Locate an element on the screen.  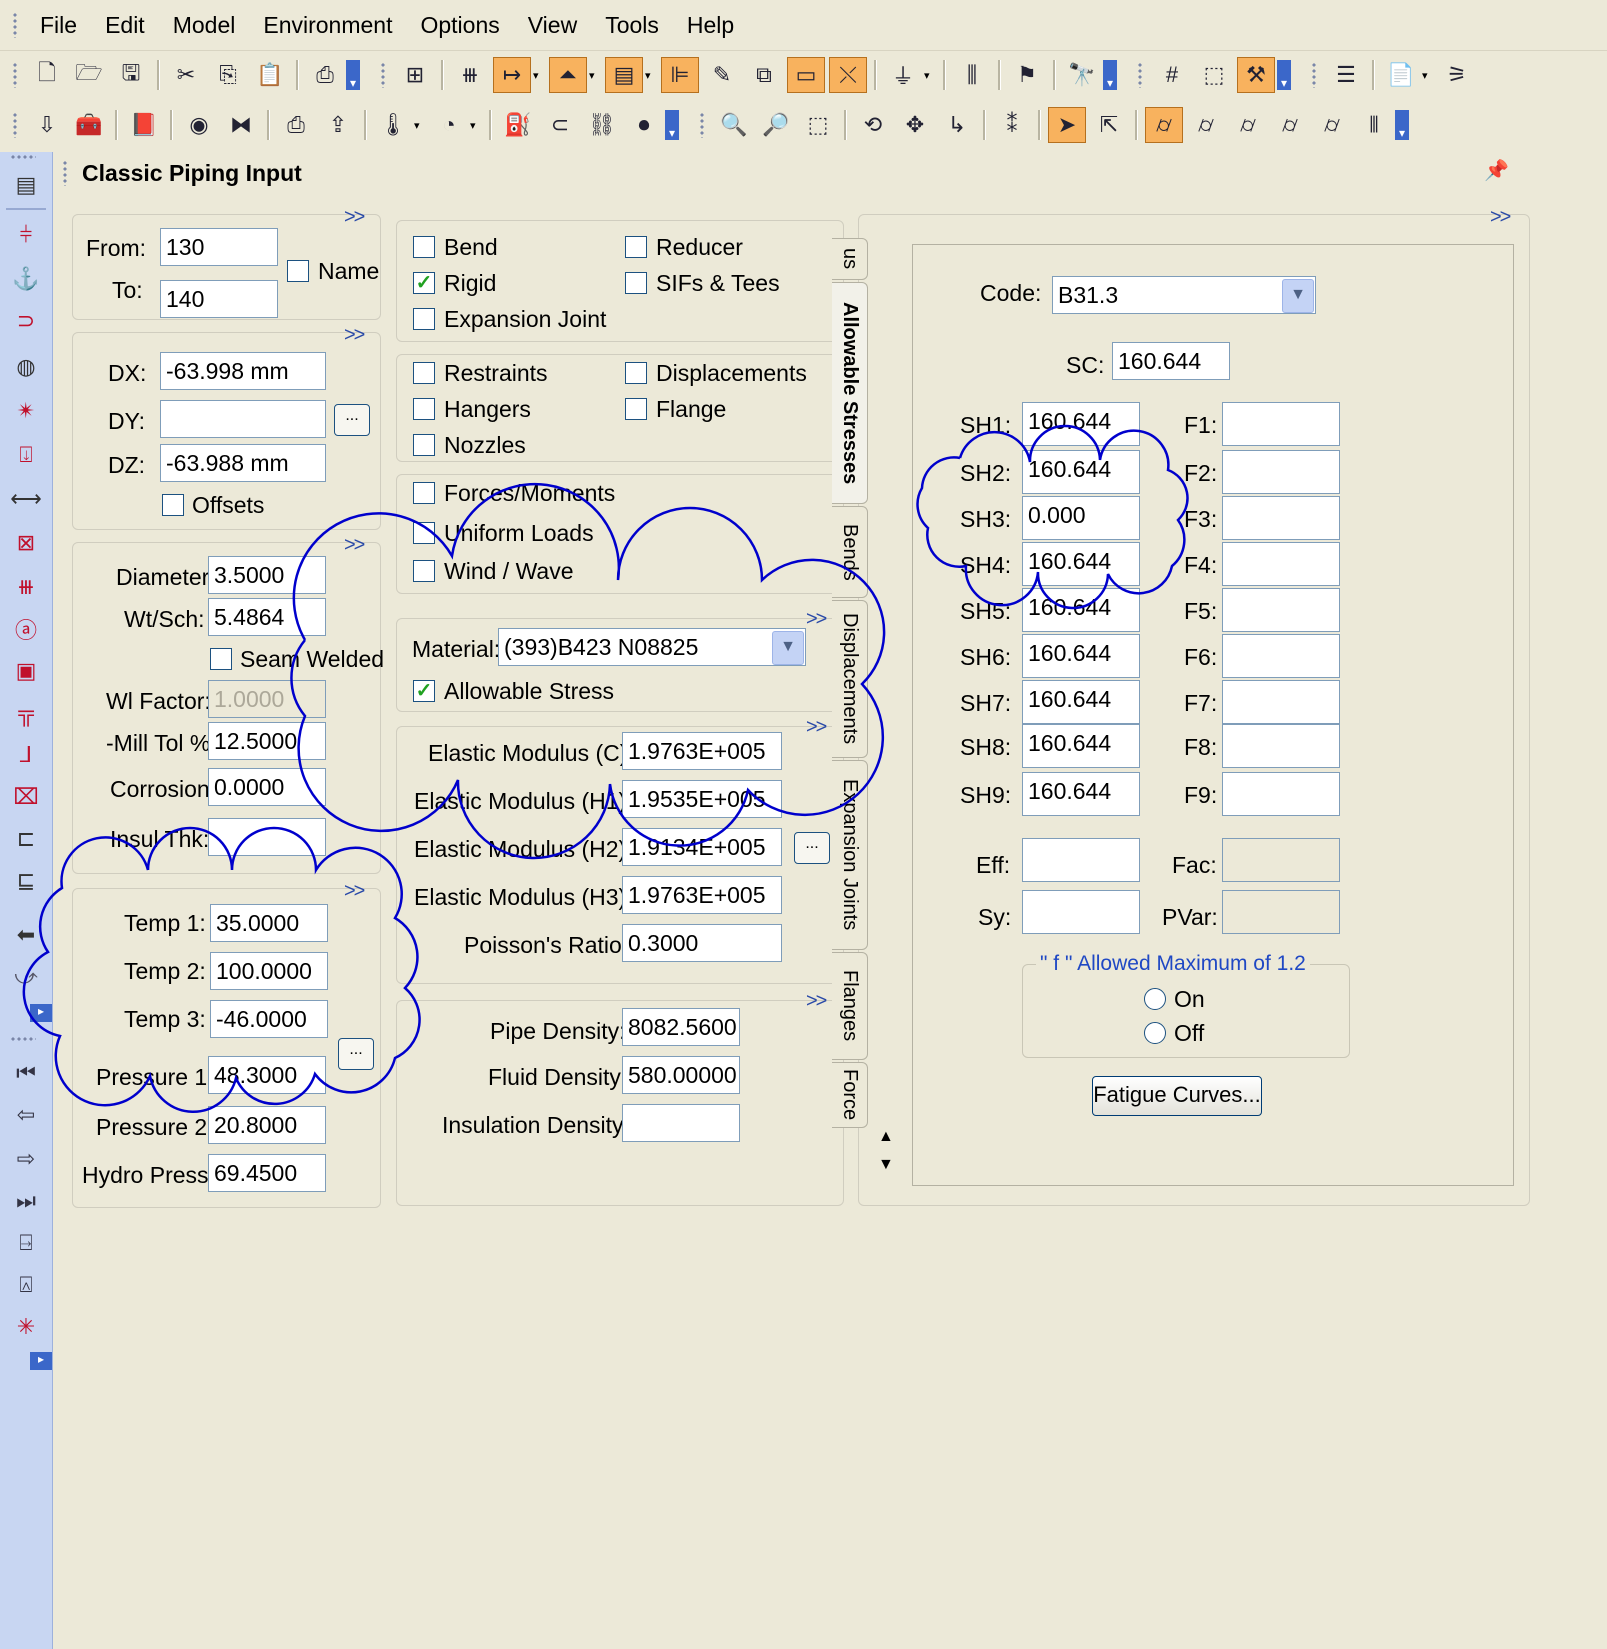
export-icon: ⇪ is located at coordinates (338, 125).